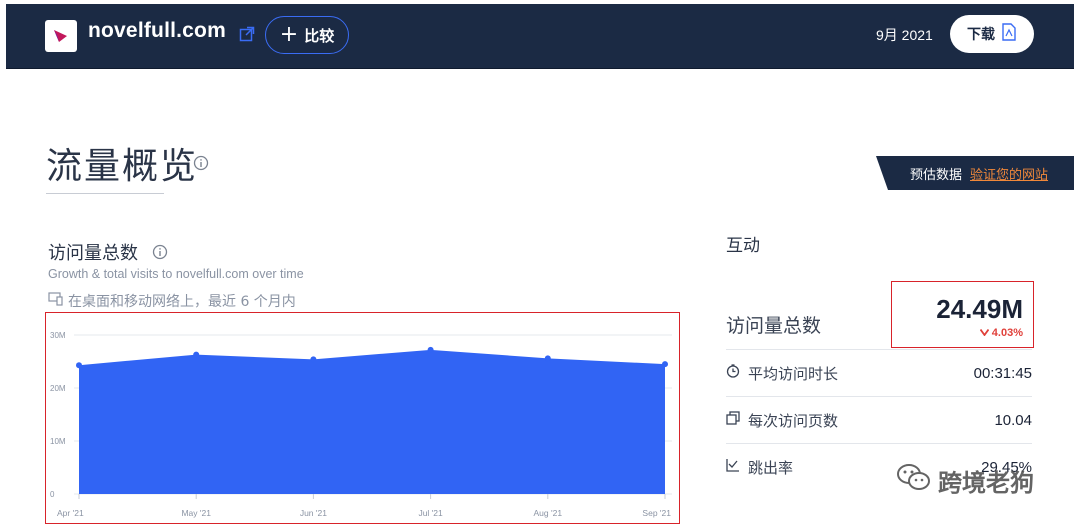 This screenshot has width=1080, height=526. I want to click on estimate-label: 预估数据, so click(936, 175).